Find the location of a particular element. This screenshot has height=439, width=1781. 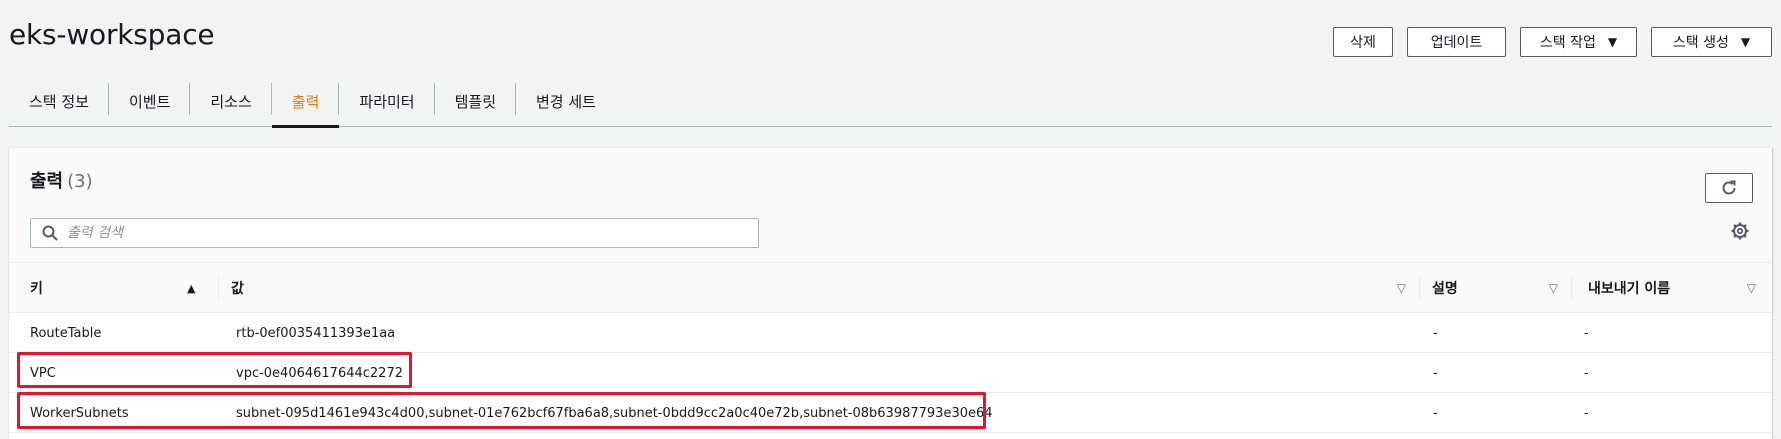

column-header-key: 키 ▲ is located at coordinates (114, 288).